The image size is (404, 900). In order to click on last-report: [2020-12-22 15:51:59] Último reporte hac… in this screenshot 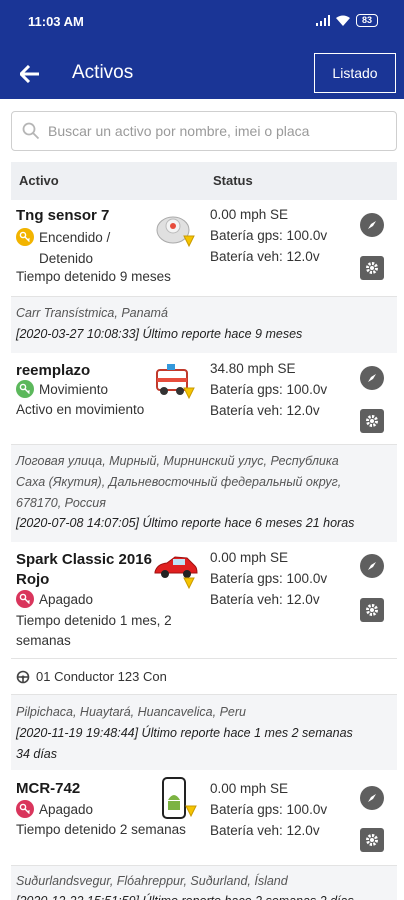, I will do `click(206, 895)`.